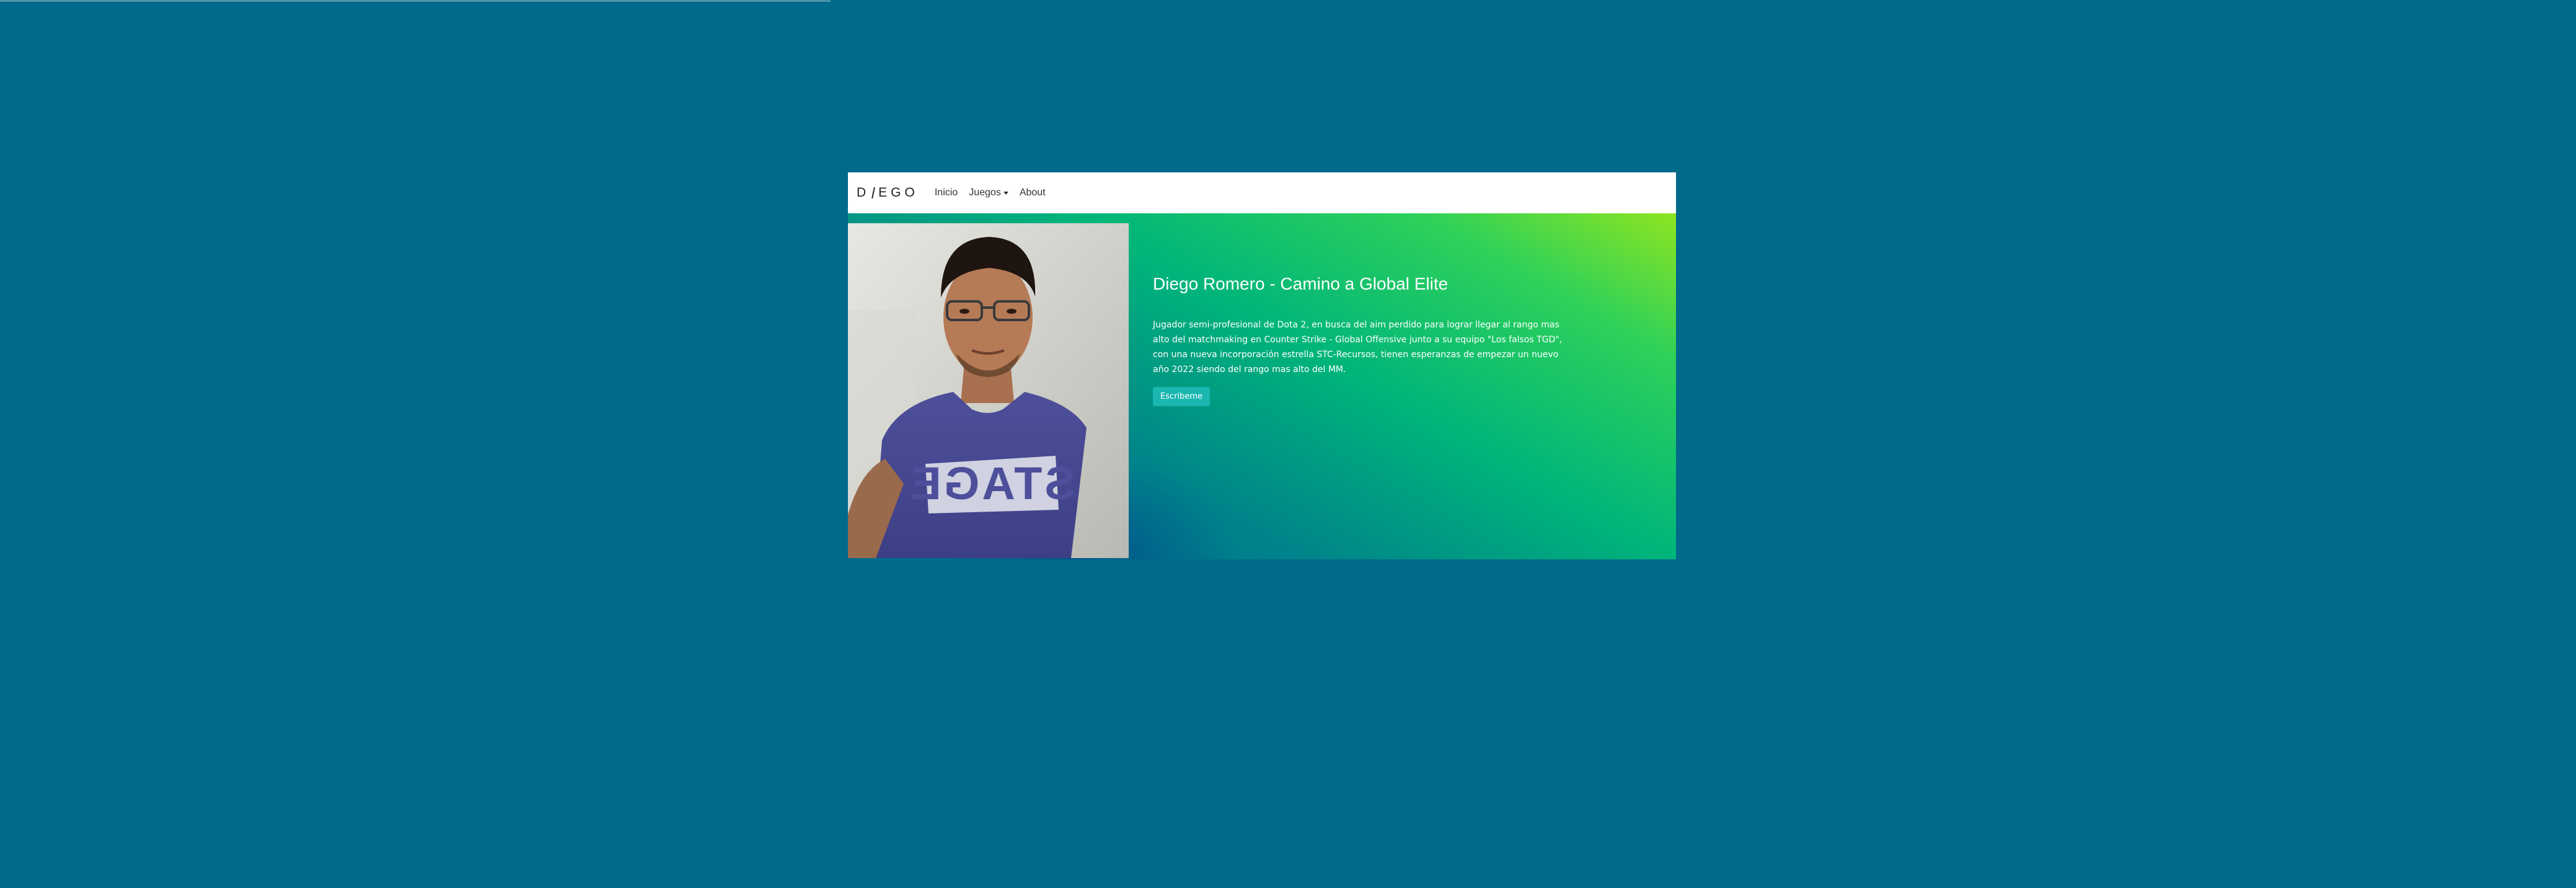 The height and width of the screenshot is (888, 2576). I want to click on nav-link-about: About, so click(1033, 192).